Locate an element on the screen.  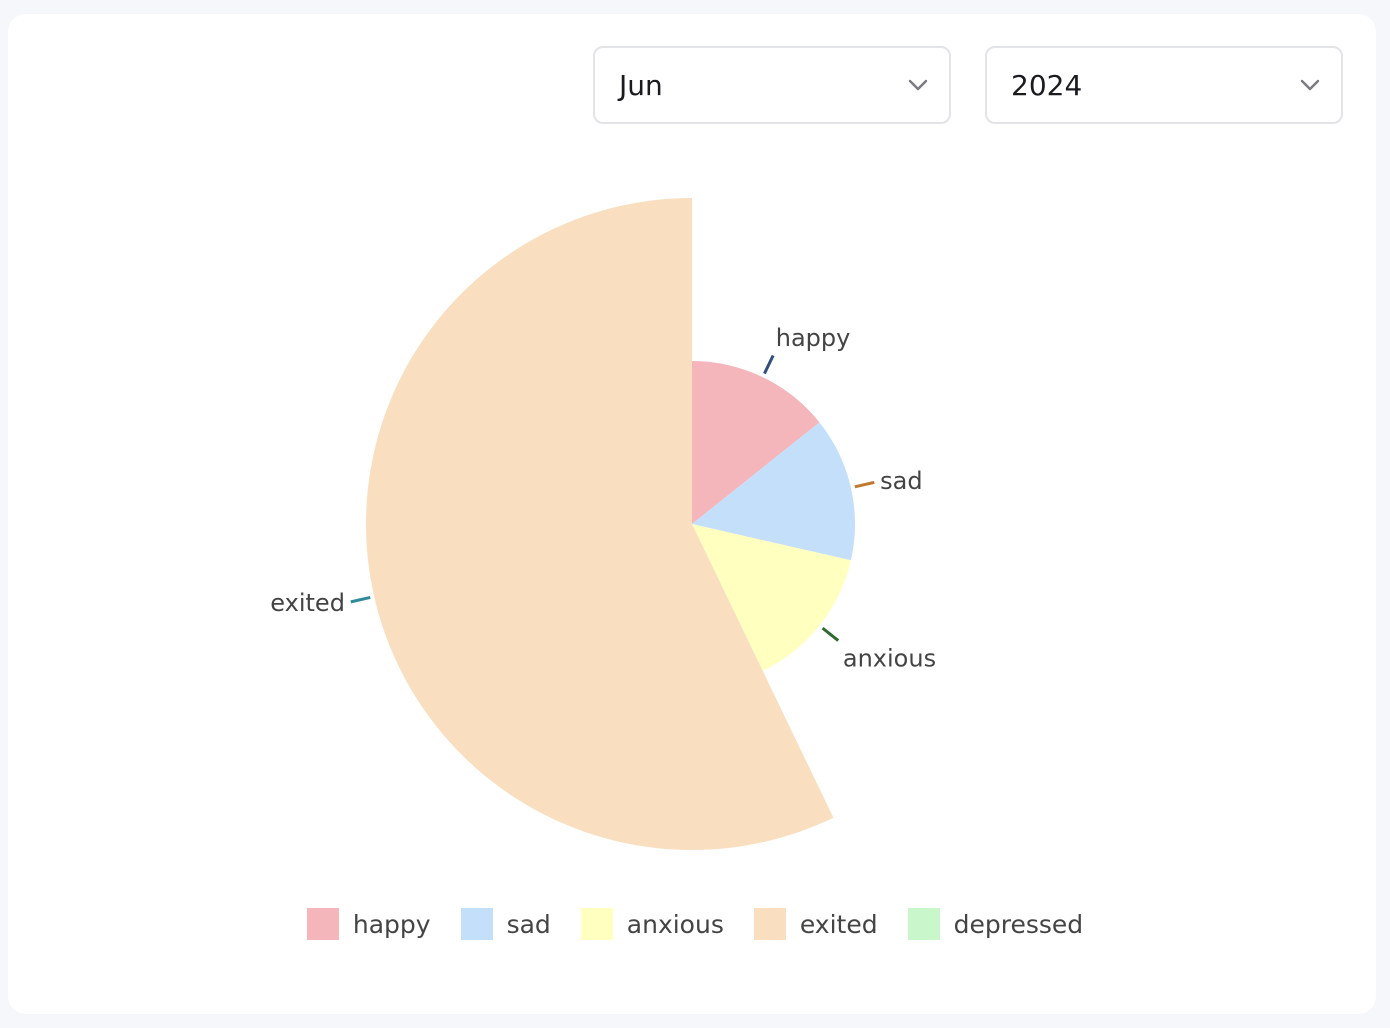
legend-item-anxious: anxious is located at coordinates (652, 924).